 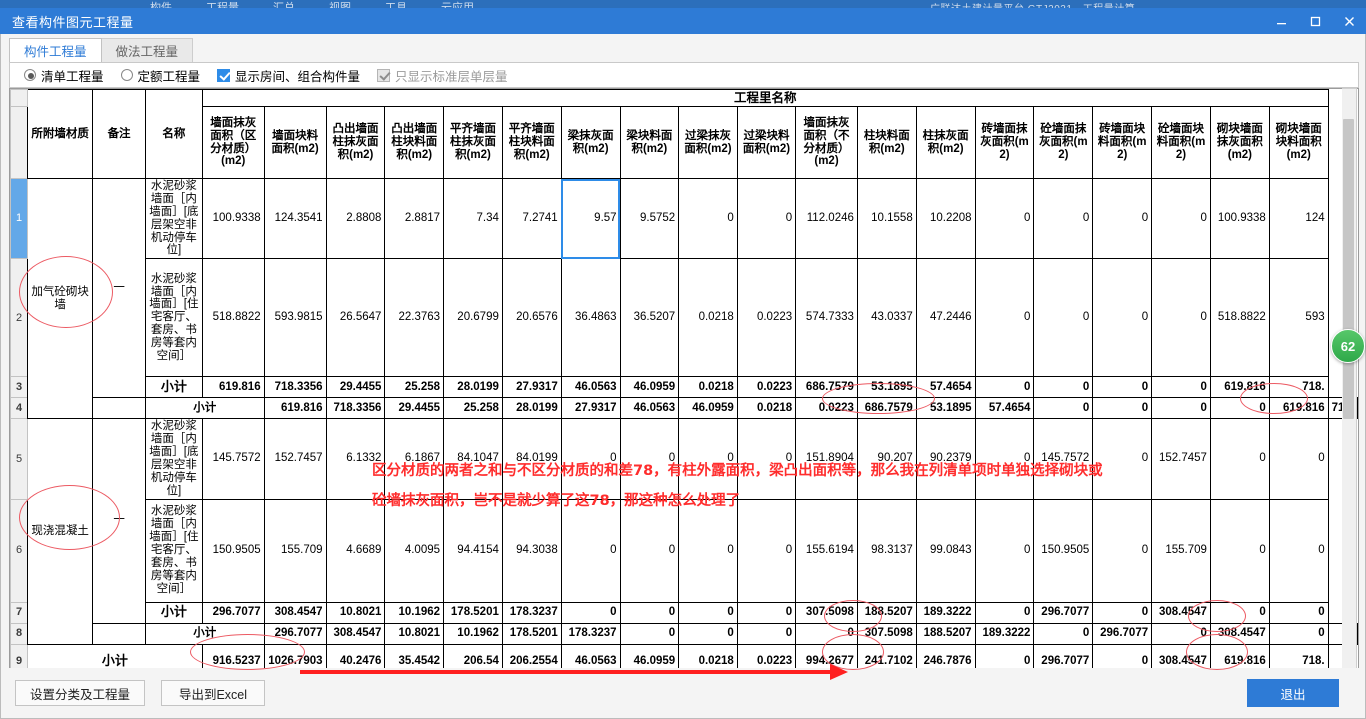 I want to click on cell-value: 593.9815, so click(x=295, y=318).